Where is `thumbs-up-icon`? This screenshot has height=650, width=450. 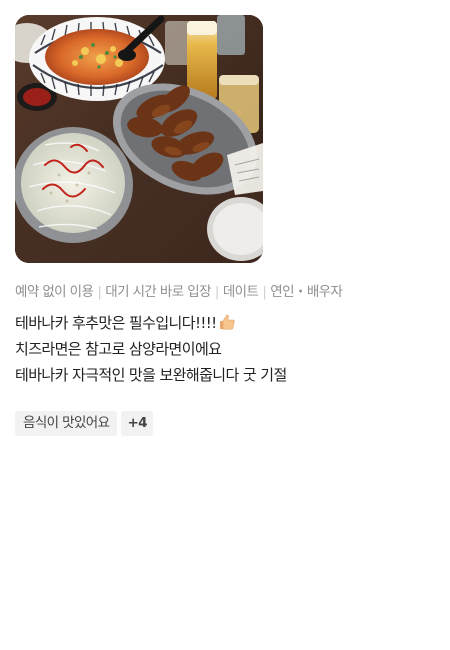
thumbs-up-icon is located at coordinates (227, 322).